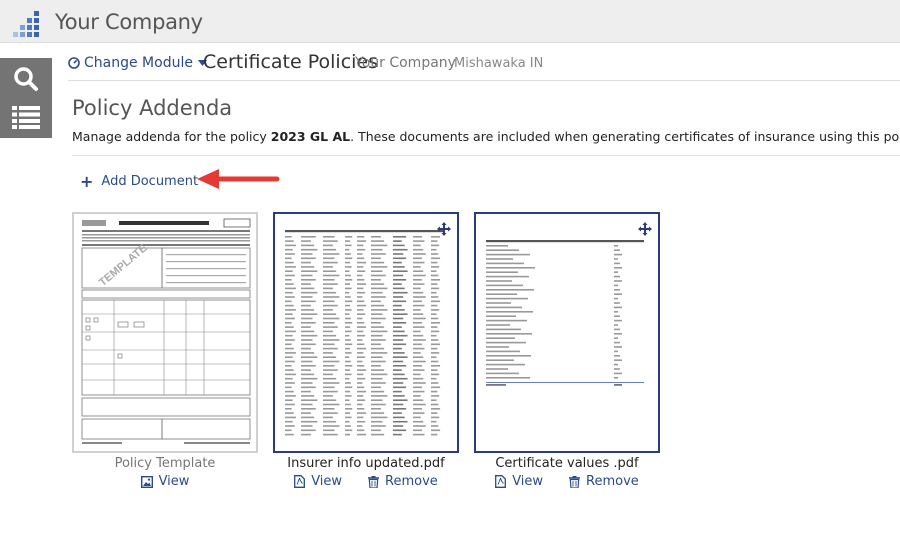  I want to click on left-rail, so click(26, 98).